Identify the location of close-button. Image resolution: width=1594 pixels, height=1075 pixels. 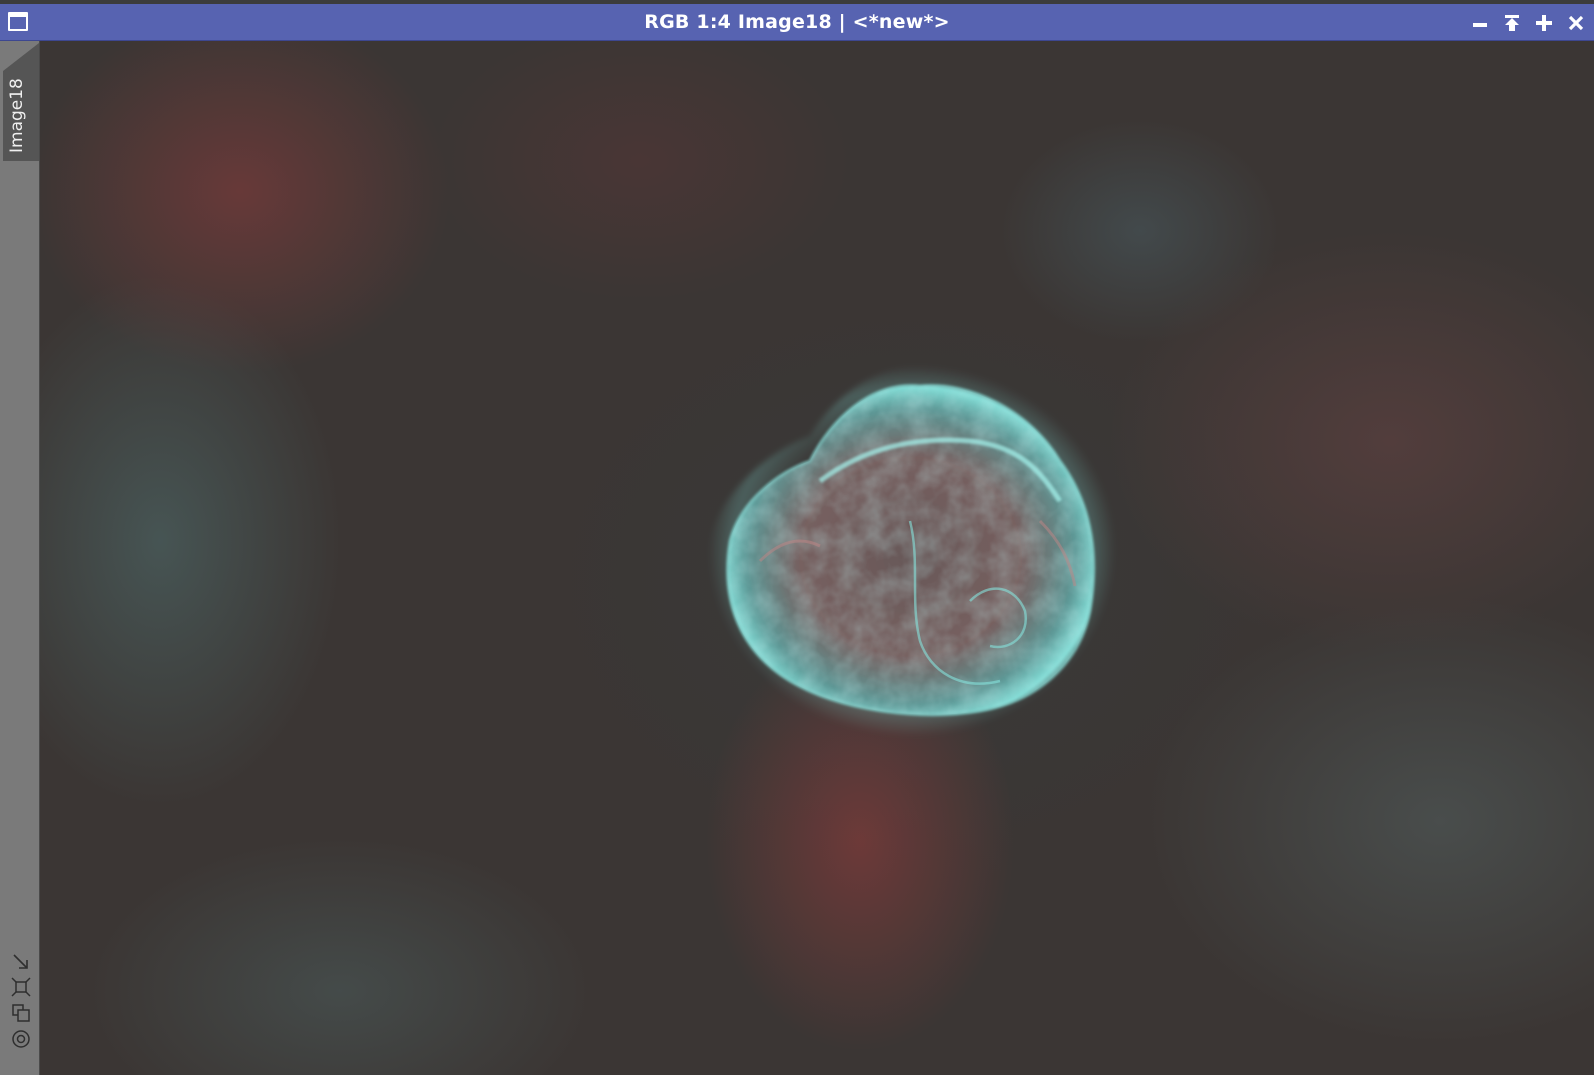
(1576, 23).